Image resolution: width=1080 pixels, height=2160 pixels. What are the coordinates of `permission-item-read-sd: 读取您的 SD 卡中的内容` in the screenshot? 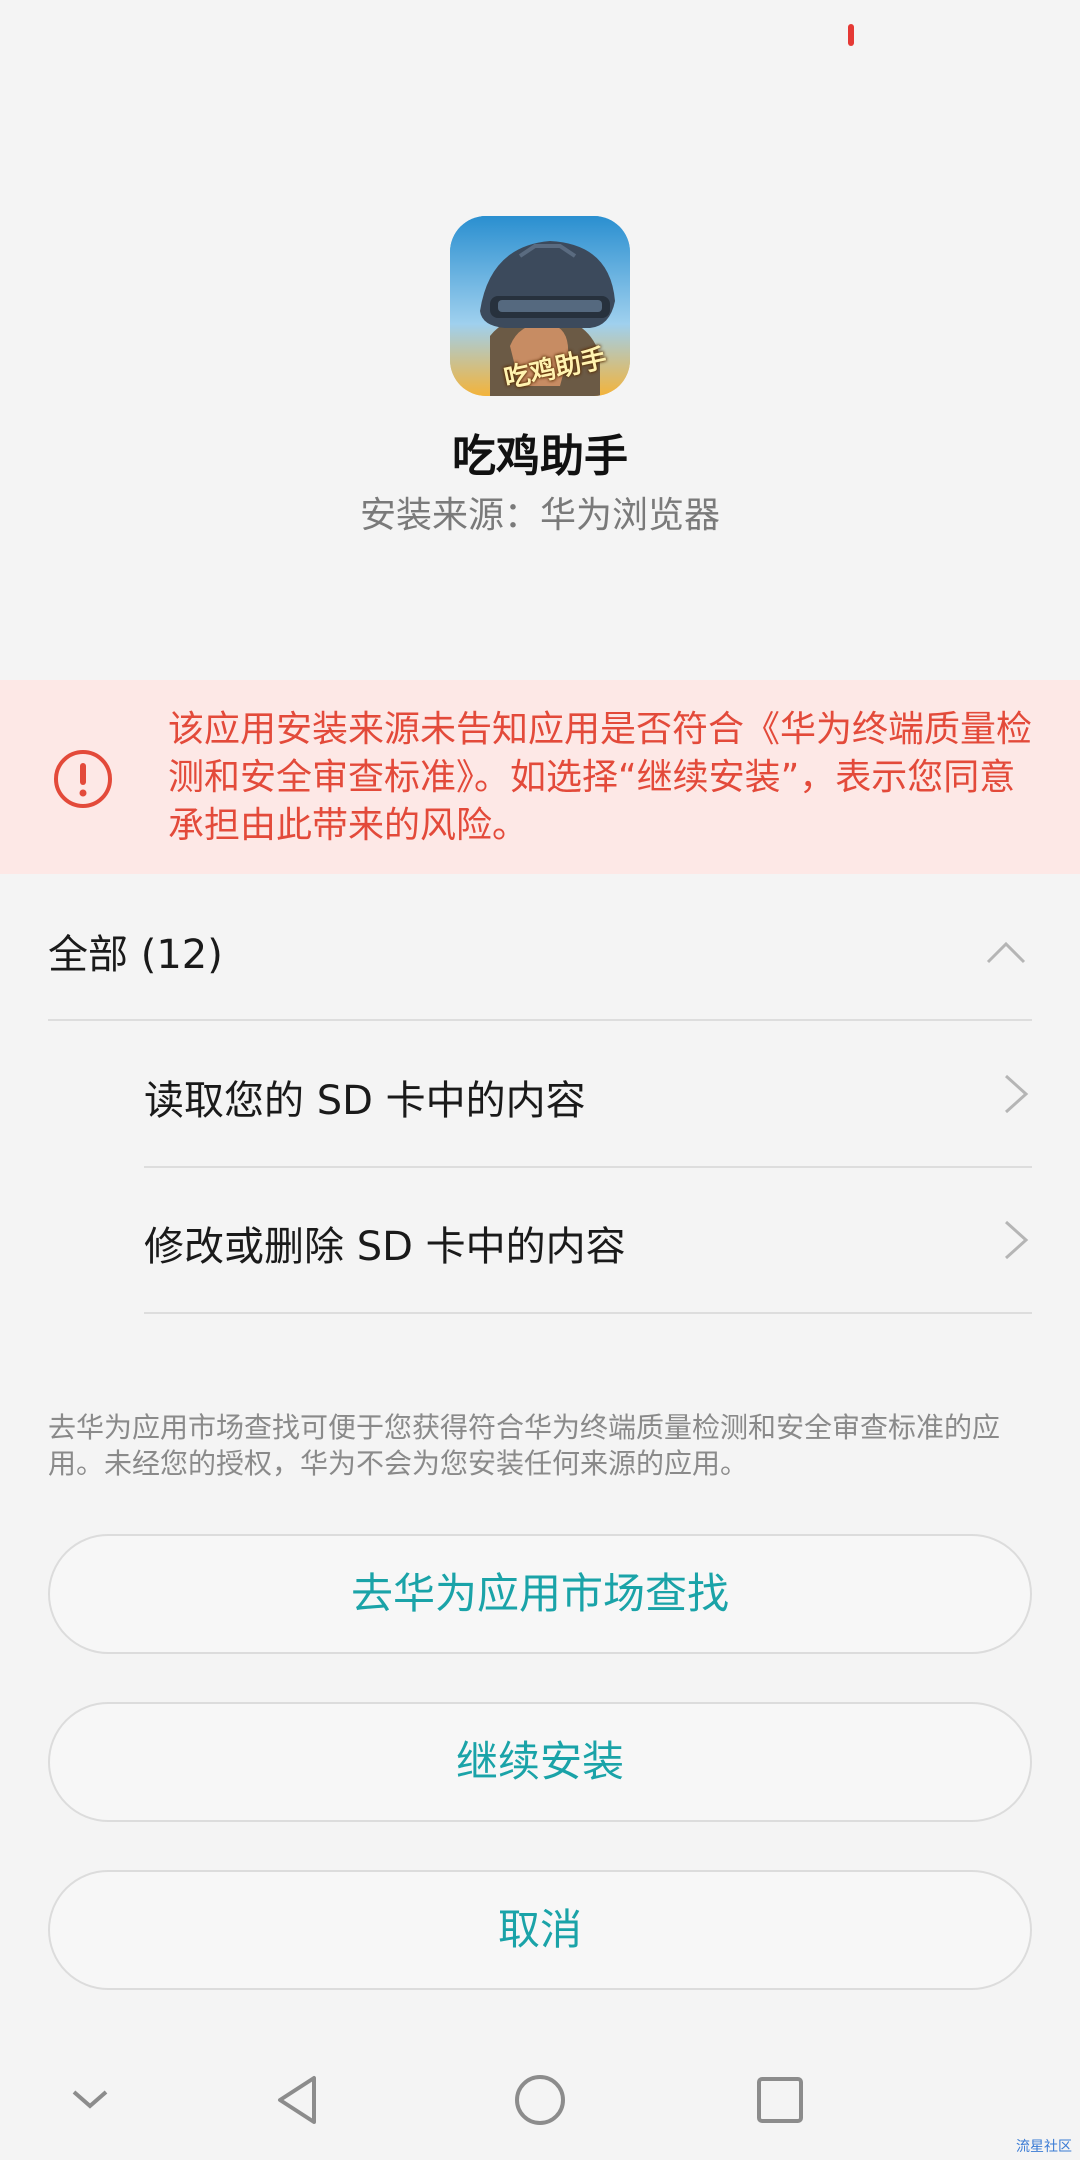 It's located at (588, 1095).